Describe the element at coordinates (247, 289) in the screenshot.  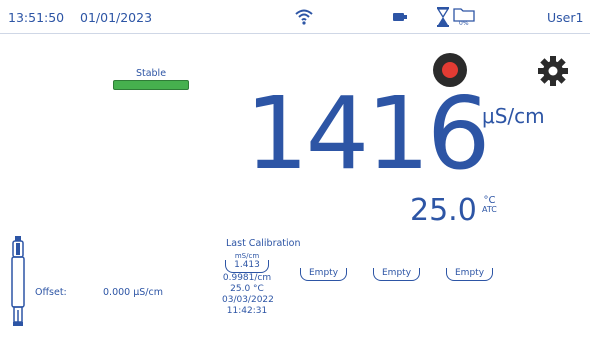
I see `calibration-temperature: 25.0 °C` at that location.